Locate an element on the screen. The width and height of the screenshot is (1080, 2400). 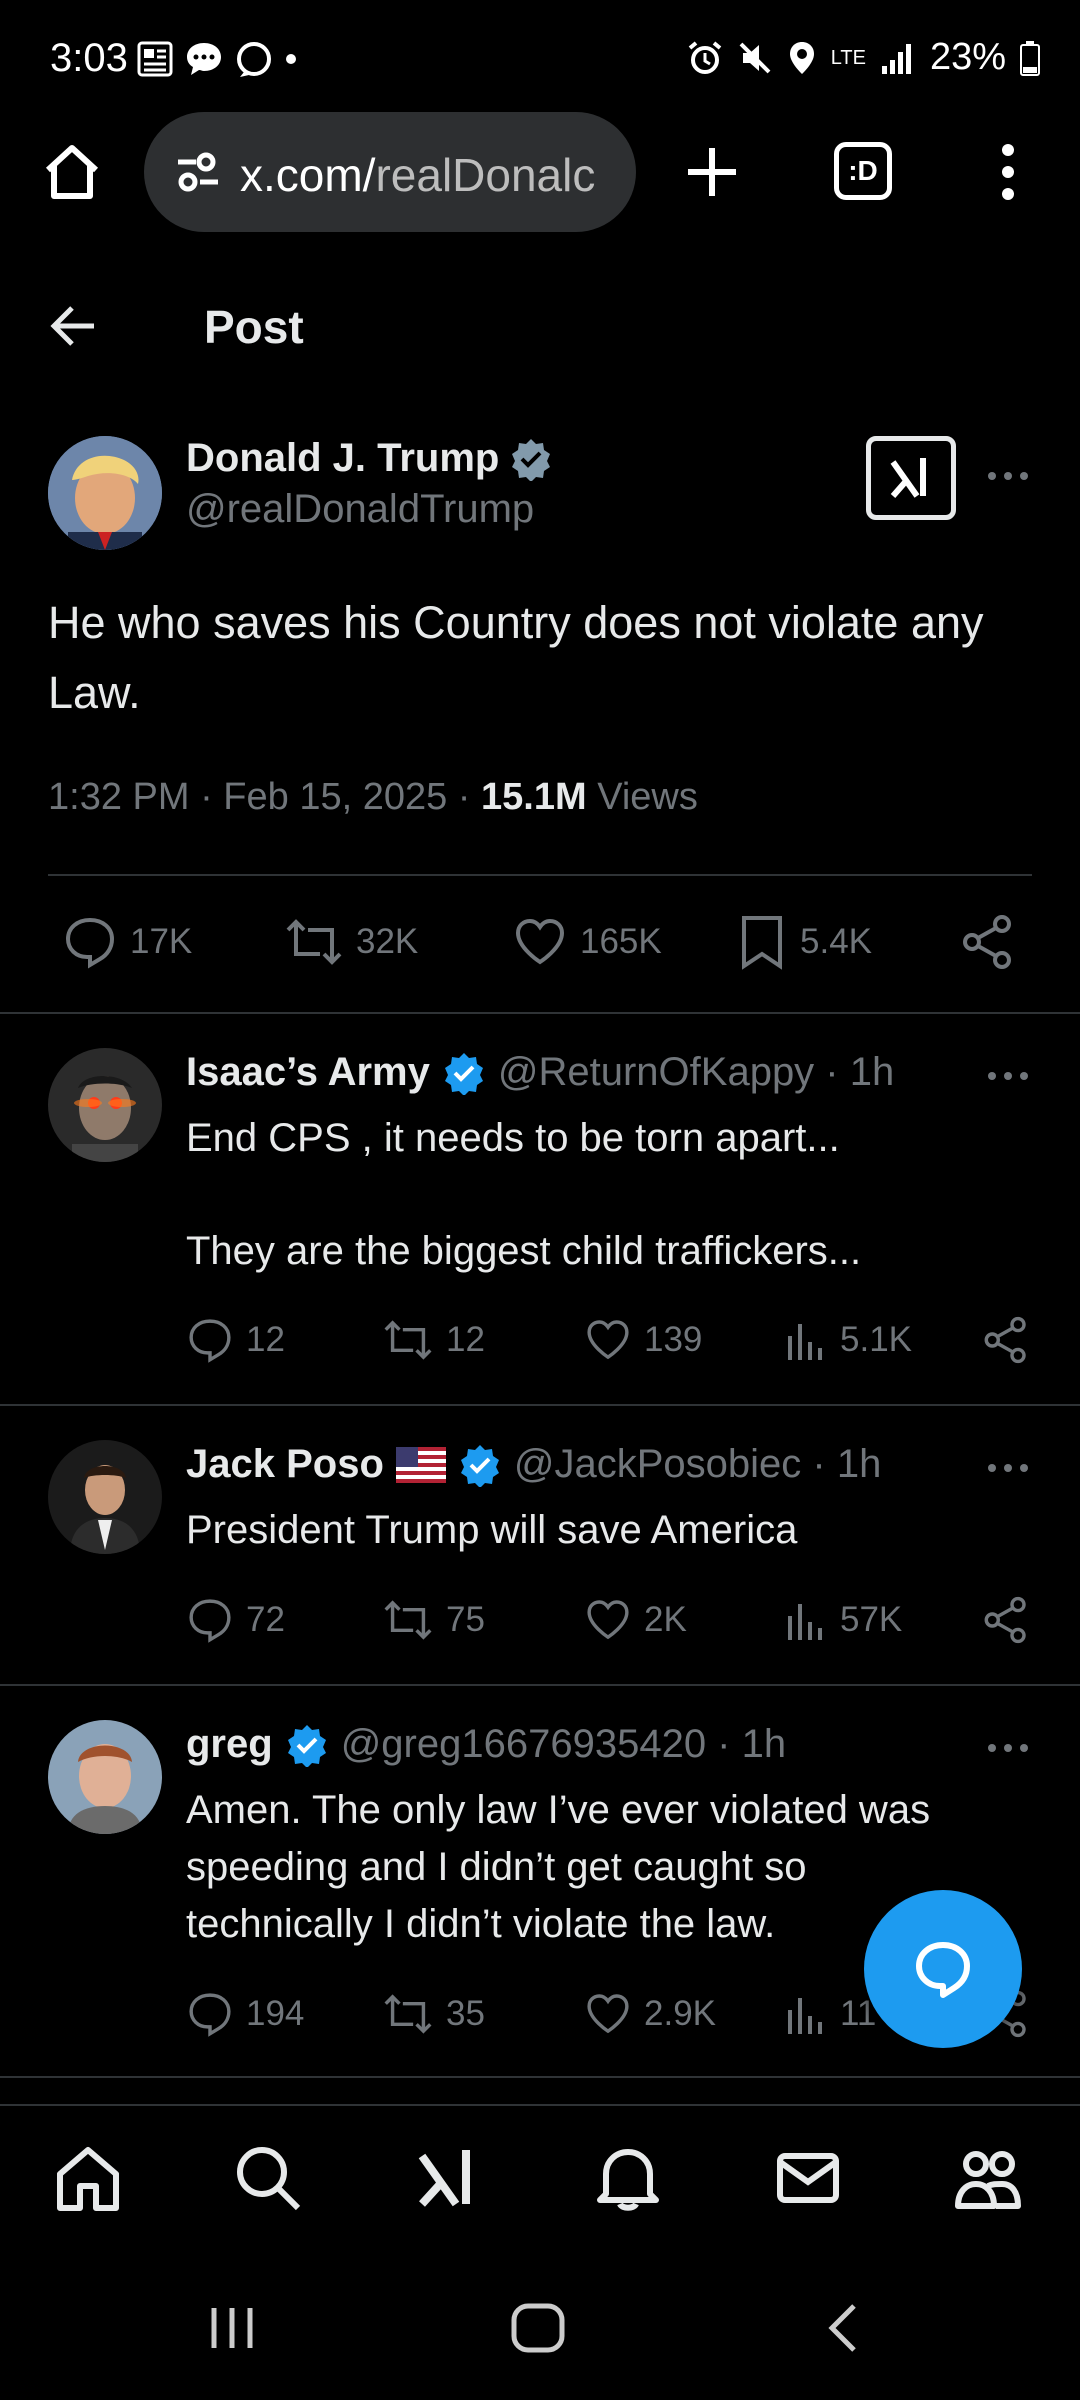
reply-text-line: speeding and I didn’t get caught so is located at coordinates (496, 1867).